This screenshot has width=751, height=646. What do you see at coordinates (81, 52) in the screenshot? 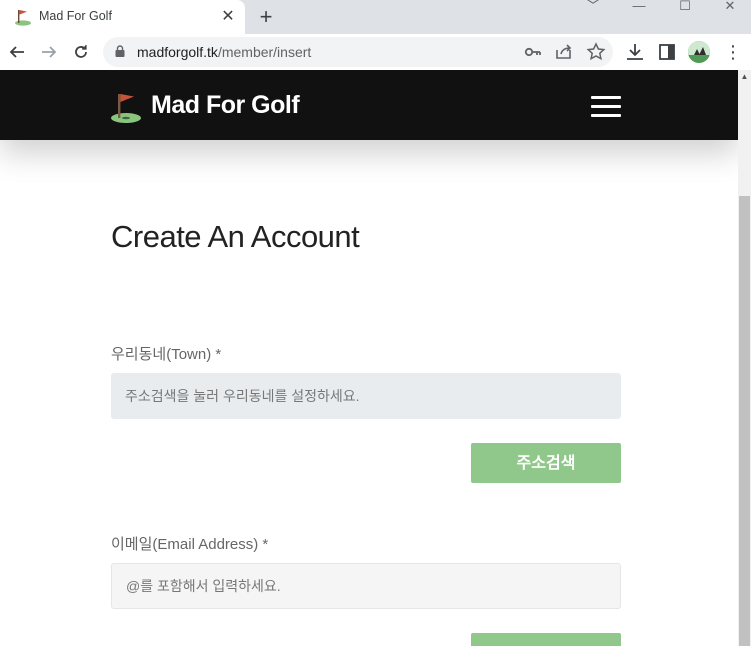
I see `reload-icon` at bounding box center [81, 52].